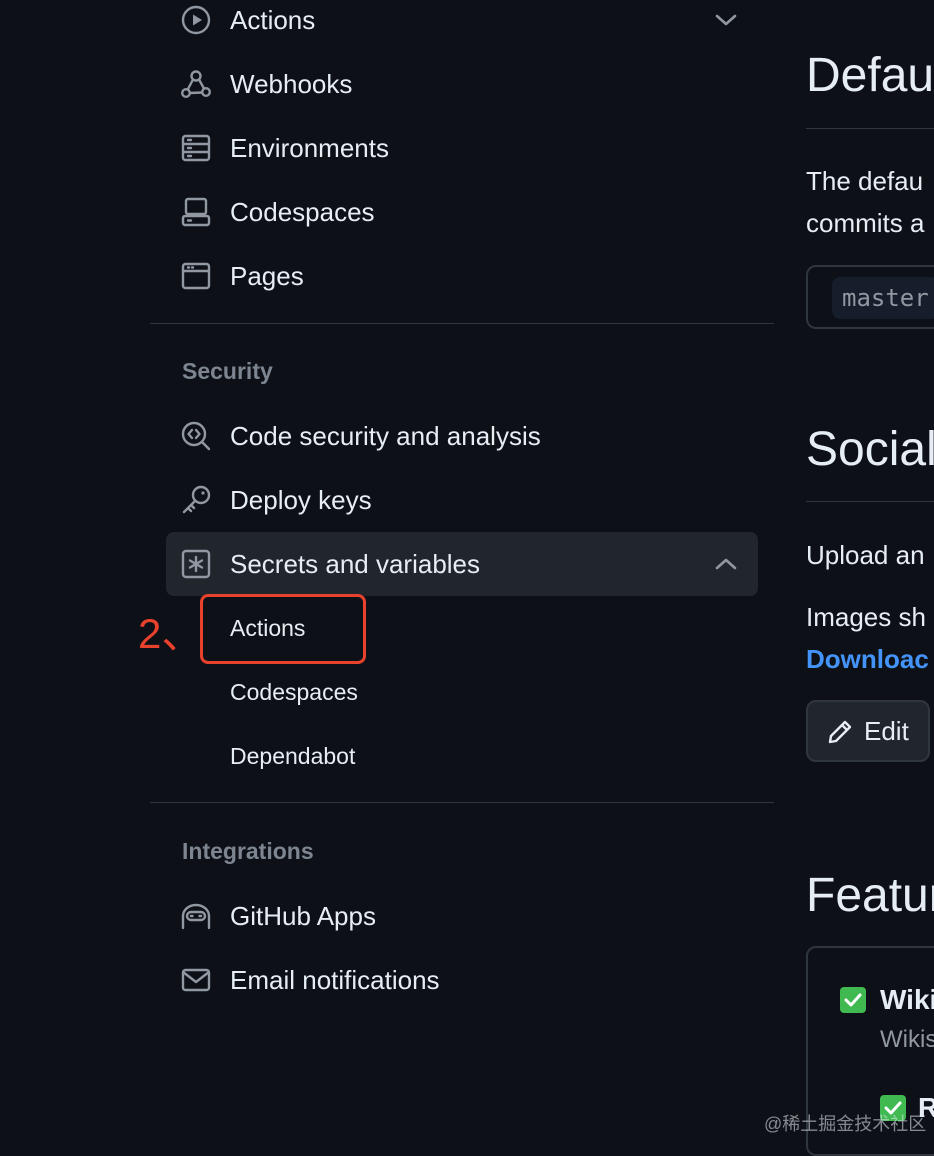  I want to click on sidebar-item-github-apps: GitHub Apps, so click(462, 916).